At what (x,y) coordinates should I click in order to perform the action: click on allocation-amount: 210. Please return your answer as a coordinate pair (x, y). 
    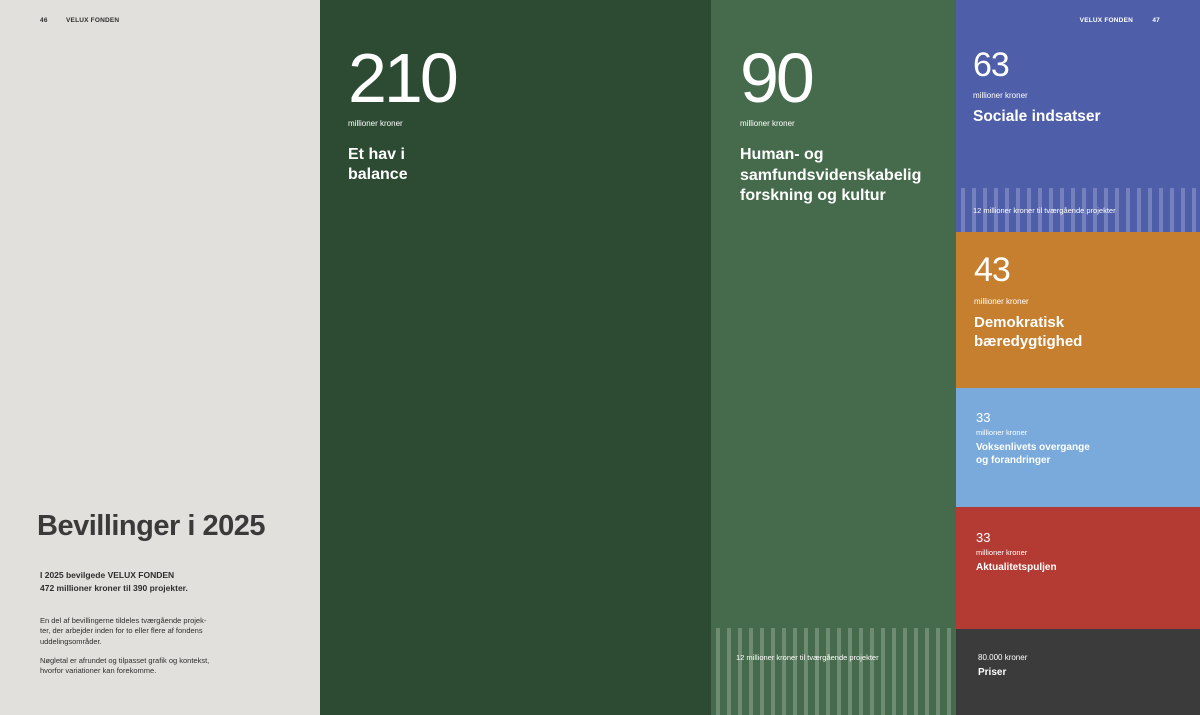
    Looking at the image, I should click on (403, 78).